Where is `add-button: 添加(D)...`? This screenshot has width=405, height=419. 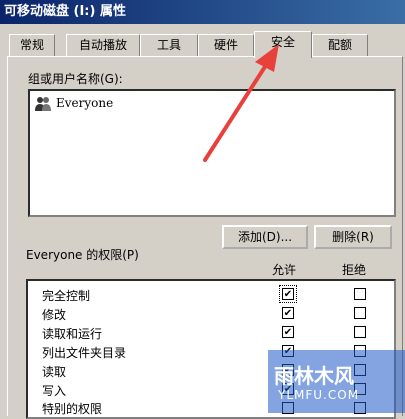 add-button: 添加(D)... is located at coordinates (265, 237).